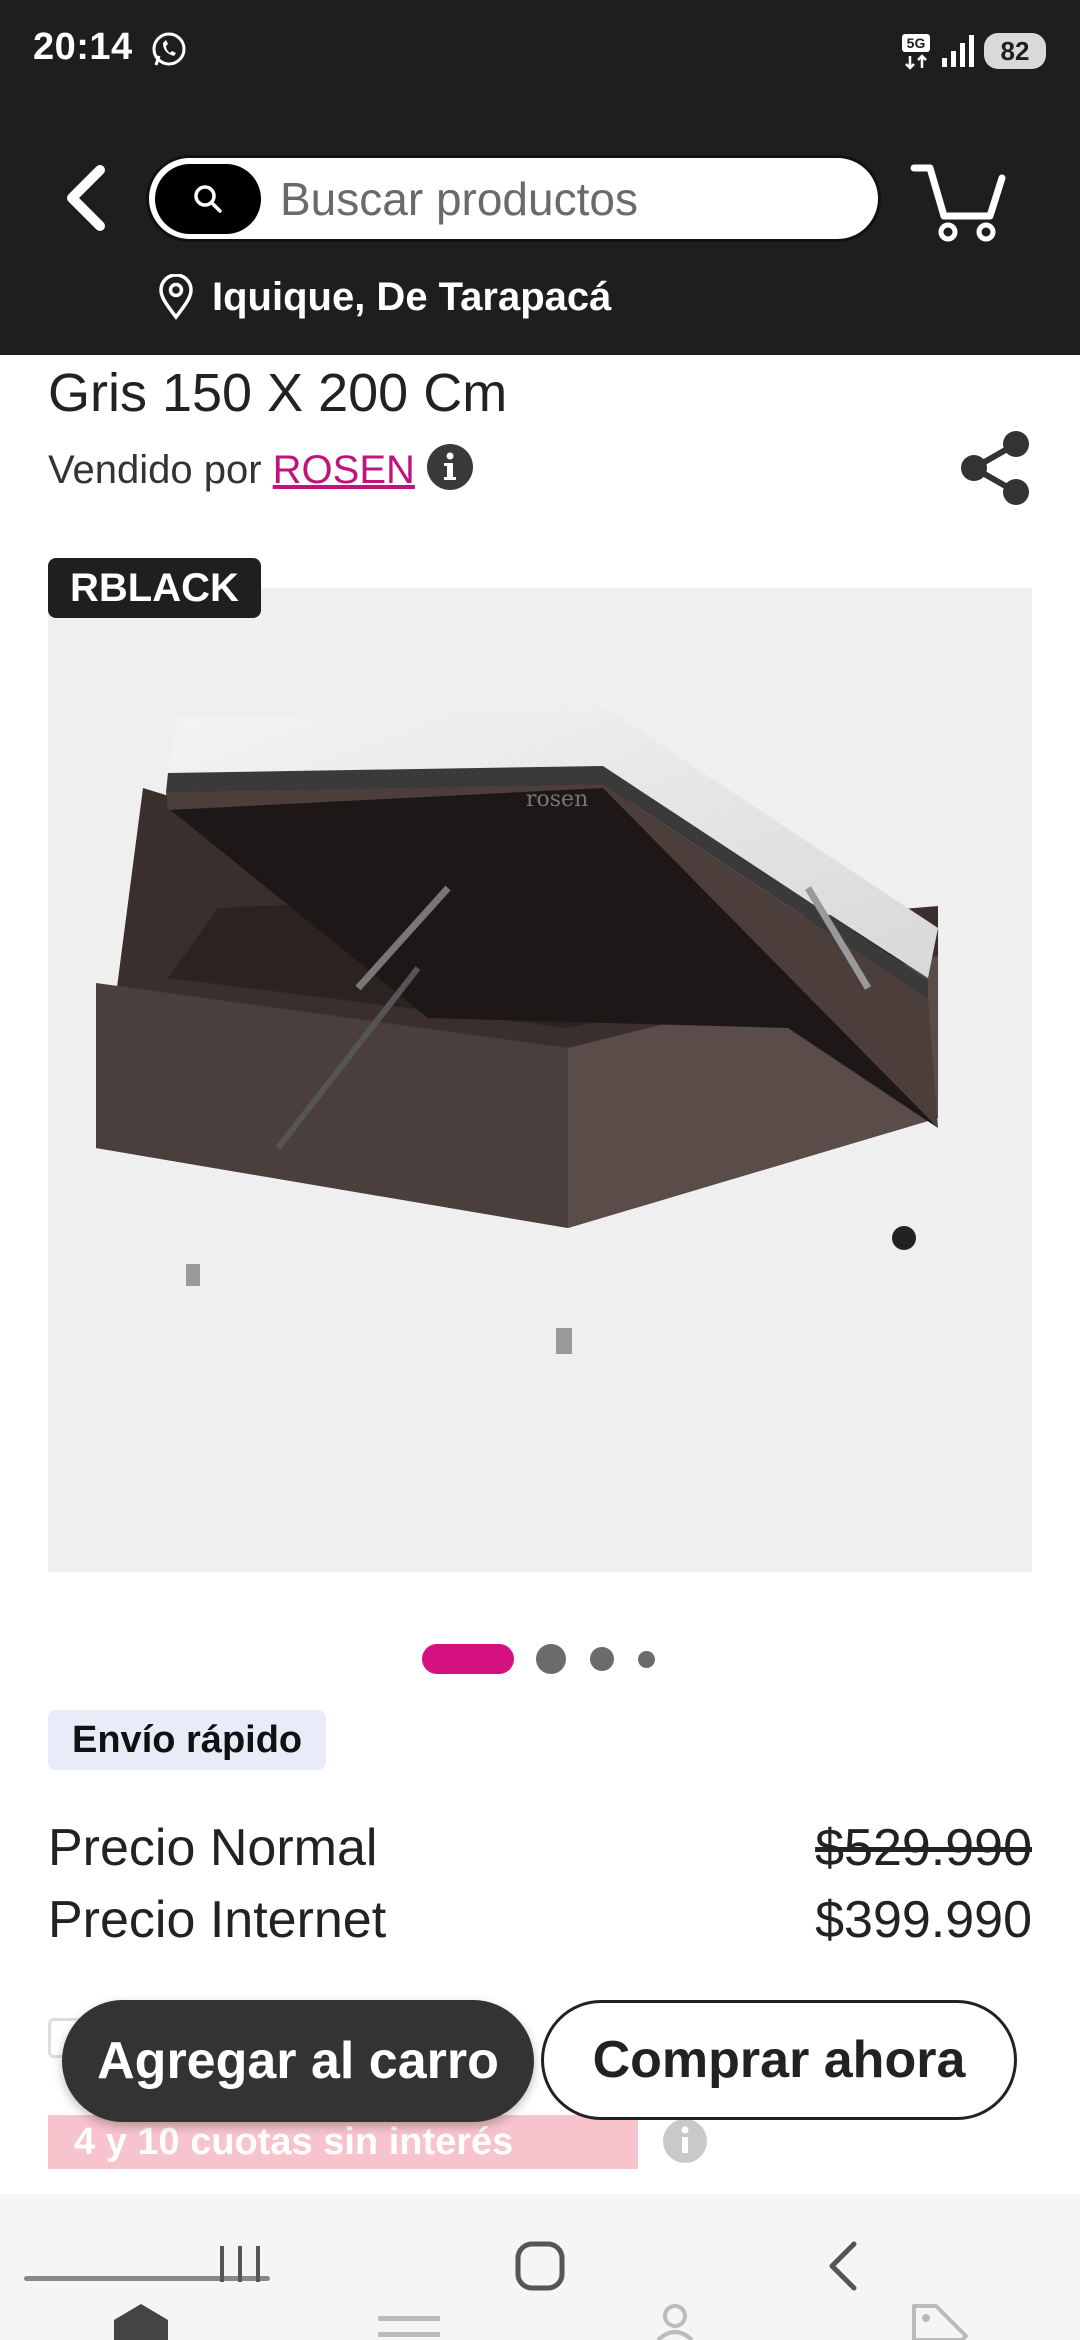 This screenshot has width=1080, height=2340. Describe the element at coordinates (83, 47) in the screenshot. I see `status-time: 20:14` at that location.